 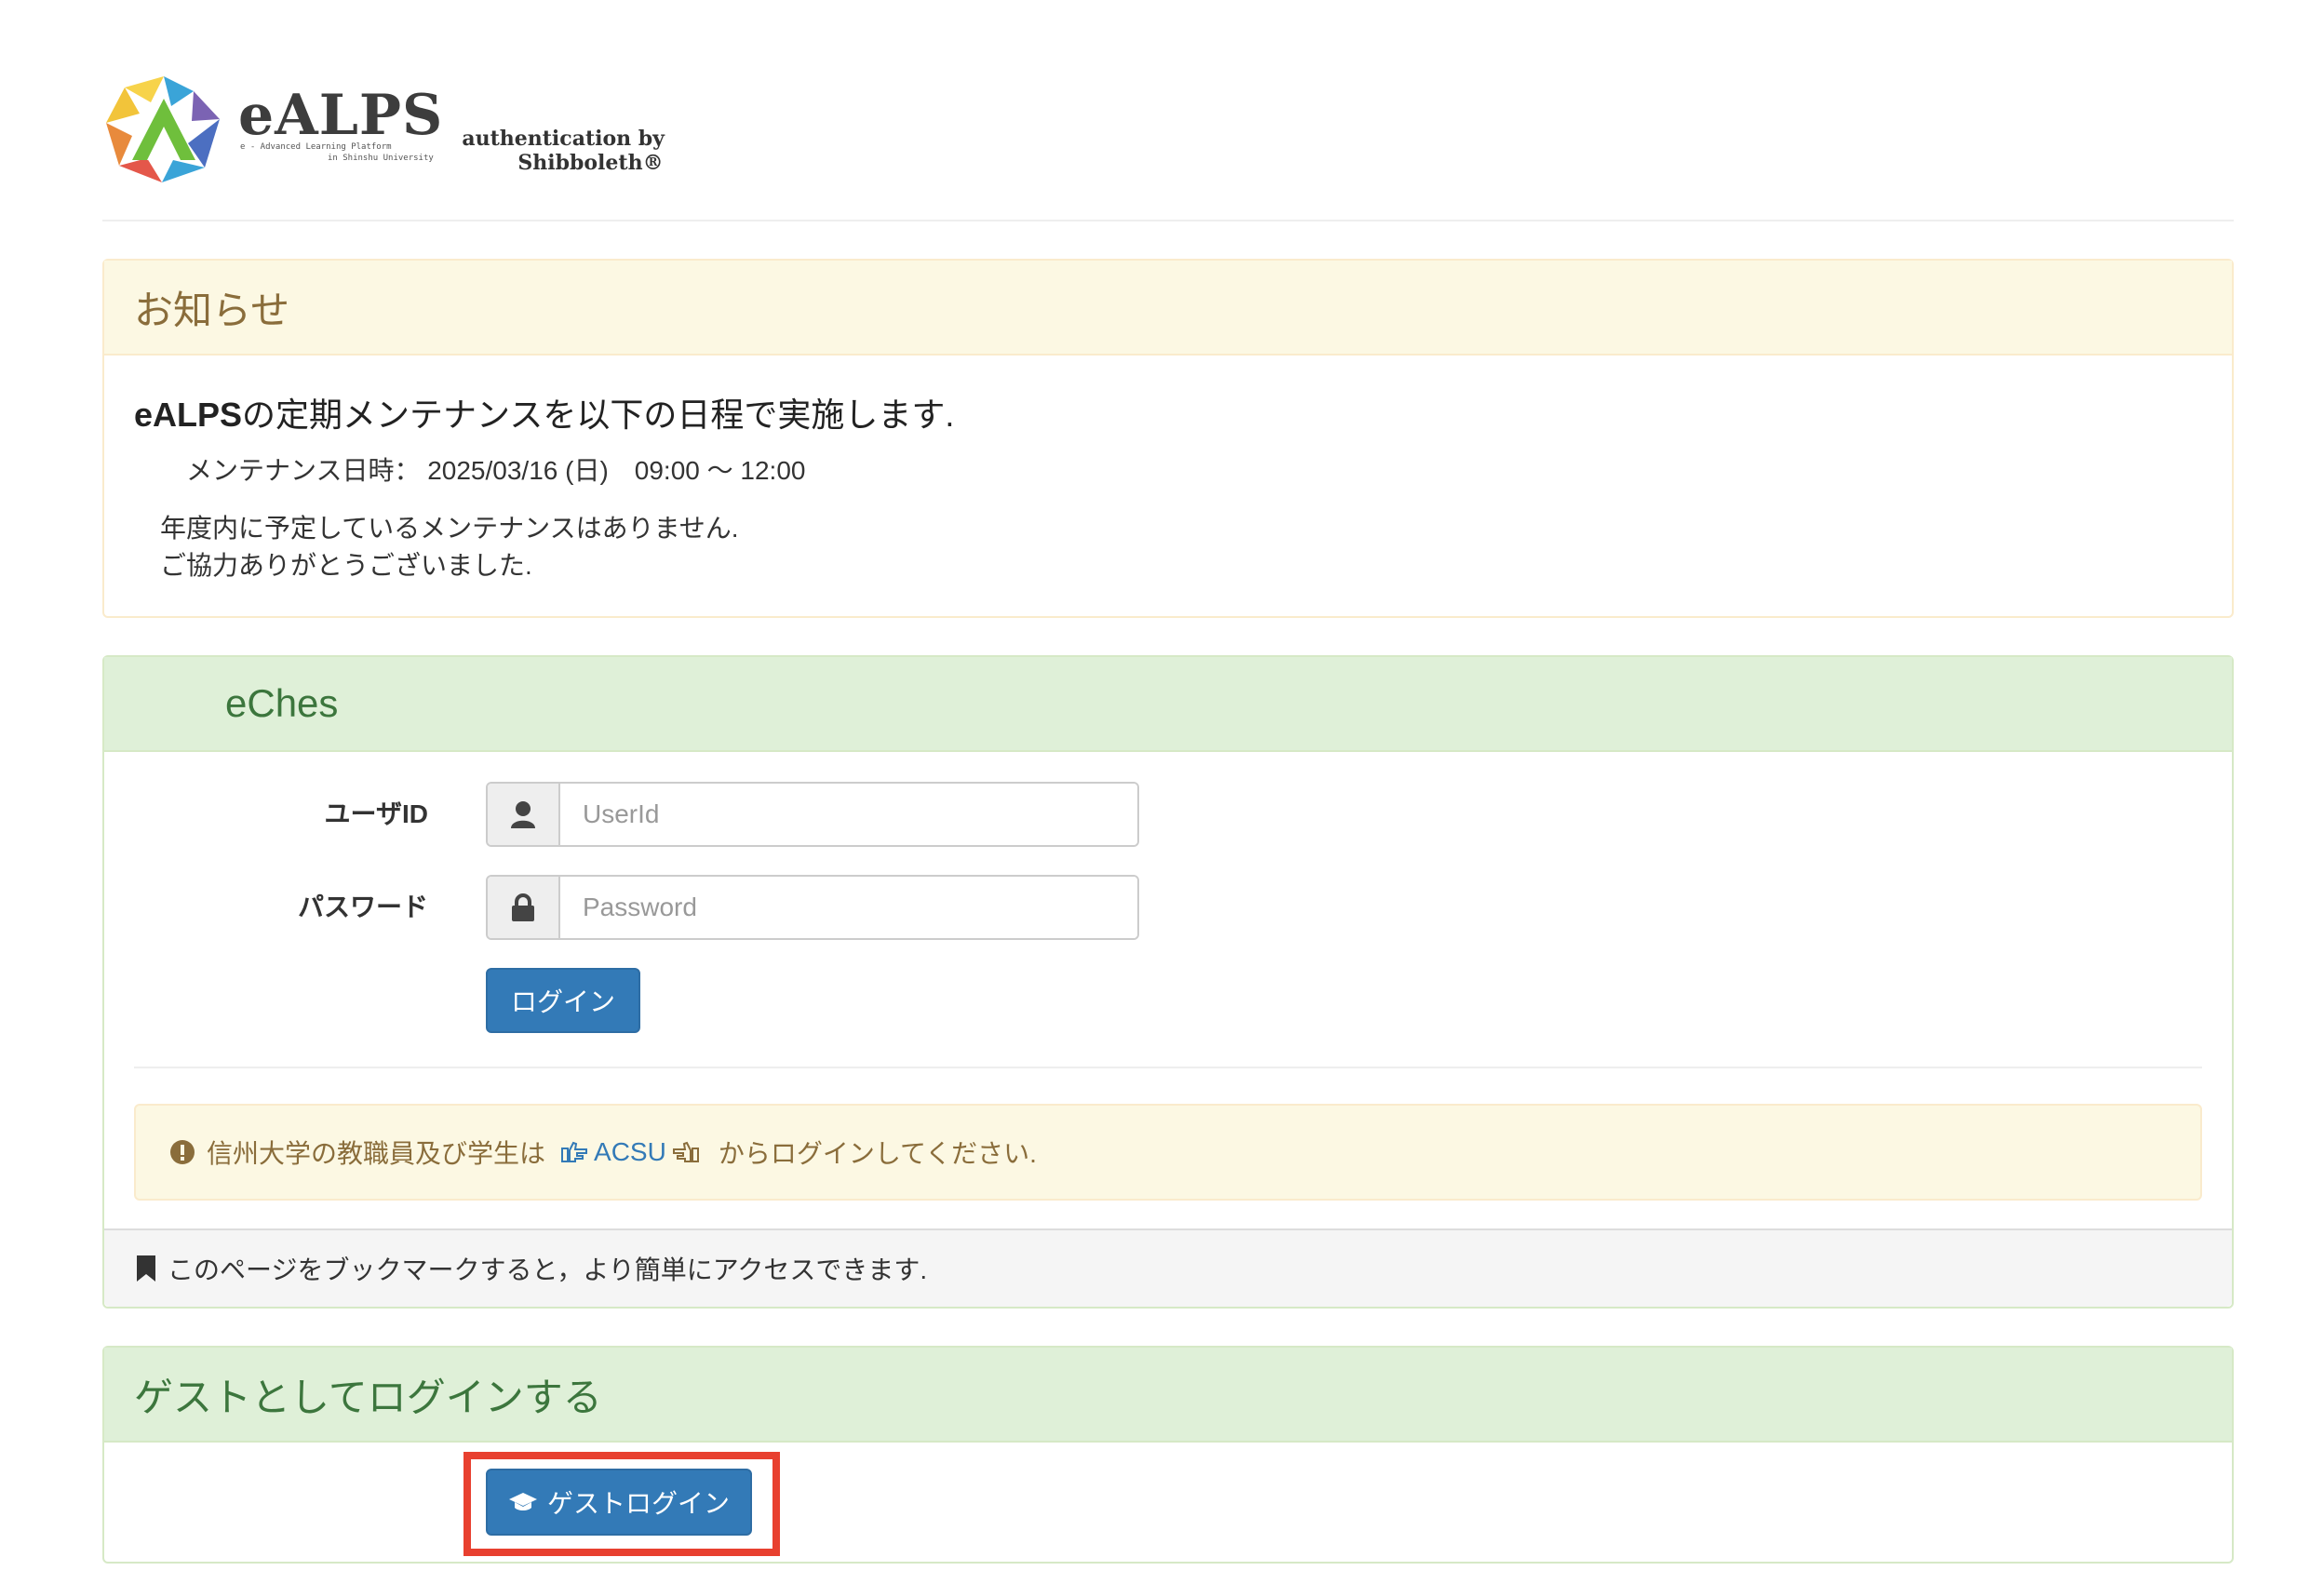 I want to click on password-input, so click(x=848, y=907).